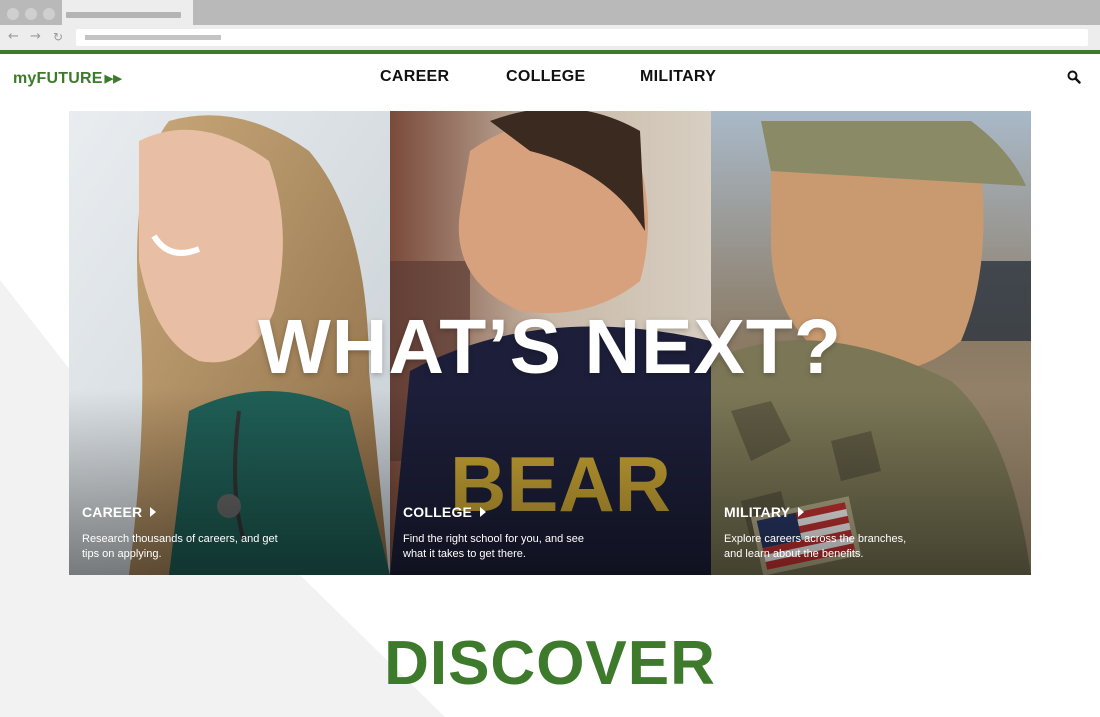 Image resolution: width=1100 pixels, height=717 pixels. What do you see at coordinates (550, 347) in the screenshot?
I see `hero-title: WHAT’S NEXT?` at bounding box center [550, 347].